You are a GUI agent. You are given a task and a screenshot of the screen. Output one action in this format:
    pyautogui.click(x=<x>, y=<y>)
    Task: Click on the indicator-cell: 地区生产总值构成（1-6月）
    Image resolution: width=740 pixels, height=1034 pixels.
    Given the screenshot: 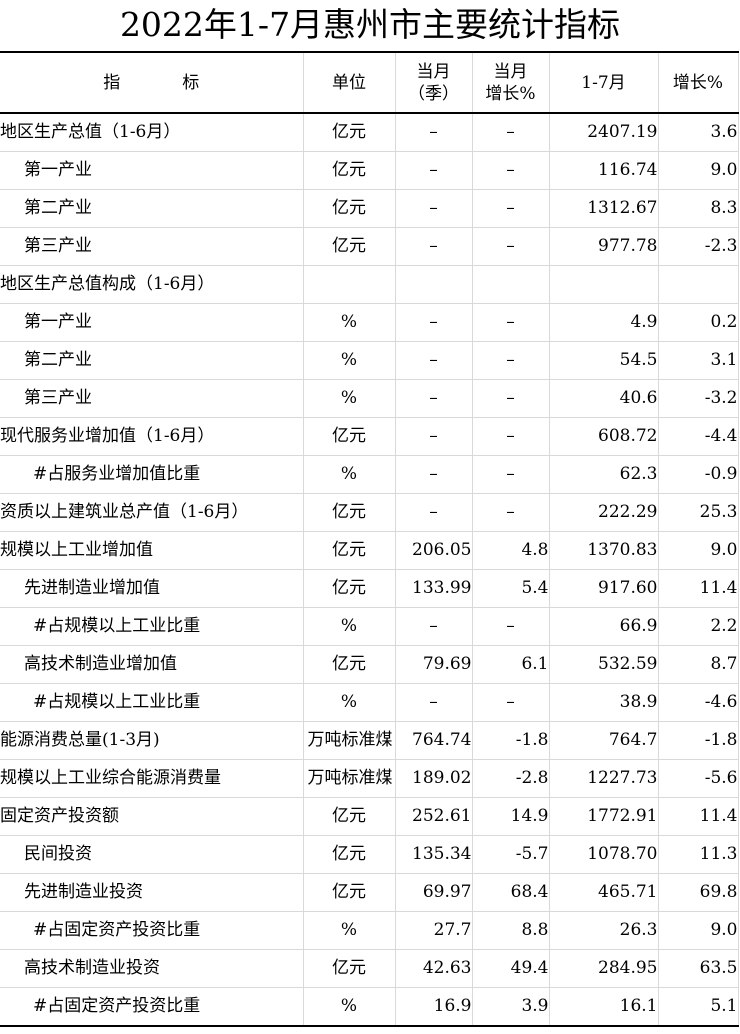 What is the action you would take?
    pyautogui.click(x=152, y=284)
    